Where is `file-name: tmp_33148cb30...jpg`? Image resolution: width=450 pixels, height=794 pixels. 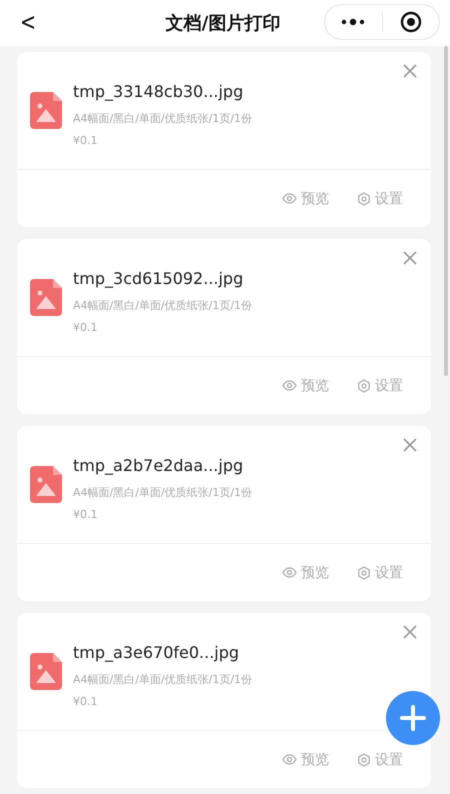 file-name: tmp_33148cb30...jpg is located at coordinates (158, 91).